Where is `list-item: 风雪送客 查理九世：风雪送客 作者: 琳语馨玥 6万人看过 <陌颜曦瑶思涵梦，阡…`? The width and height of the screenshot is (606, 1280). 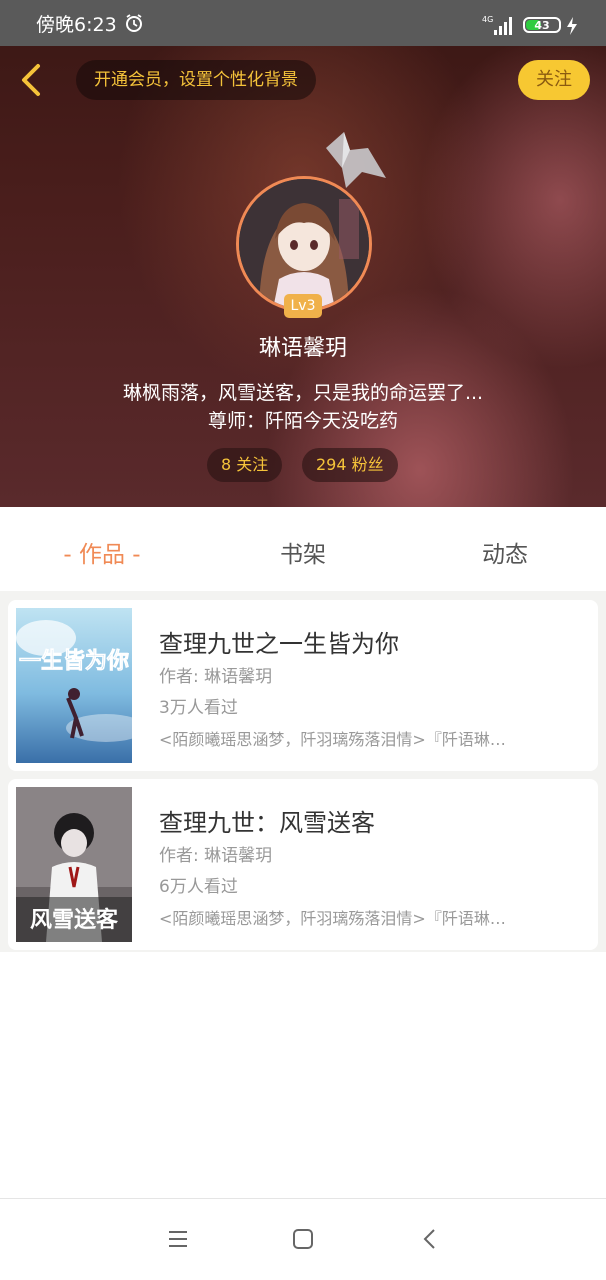 list-item: 风雪送客 查理九世：风雪送客 作者: 琳语馨玥 6万人看过 <陌颜曦瑶思涵梦，阡… is located at coordinates (303, 864).